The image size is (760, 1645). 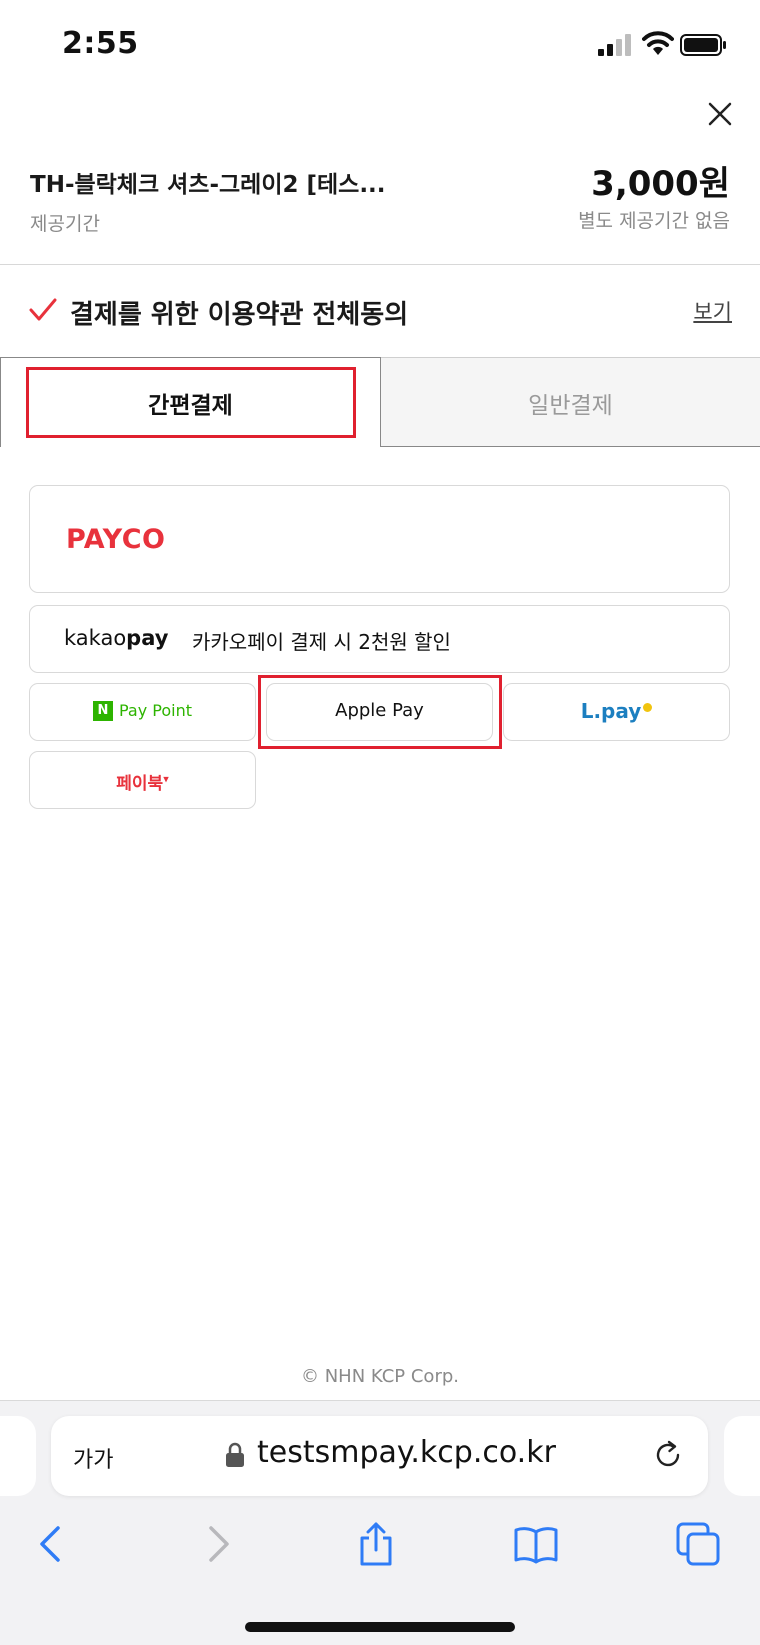 I want to click on kakaopay-option: kakaopay 카카오페이 결제 시 2천원 할인, so click(x=379, y=639).